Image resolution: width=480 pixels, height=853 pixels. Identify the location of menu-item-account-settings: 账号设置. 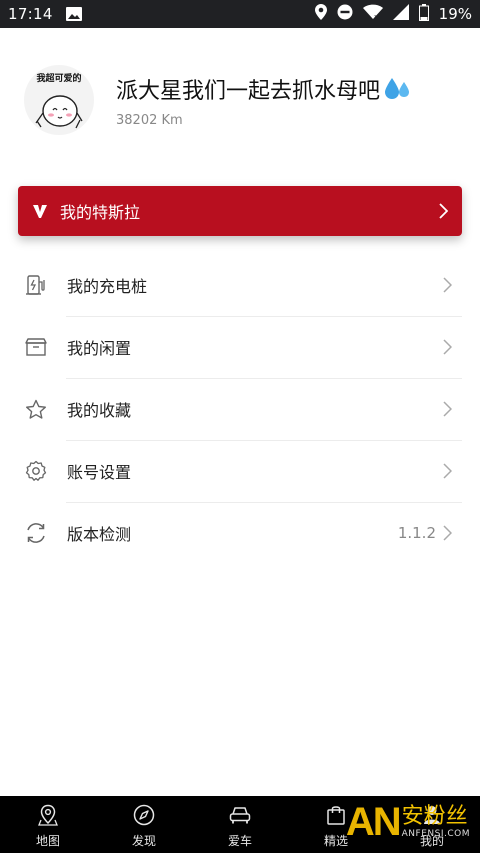
(240, 471).